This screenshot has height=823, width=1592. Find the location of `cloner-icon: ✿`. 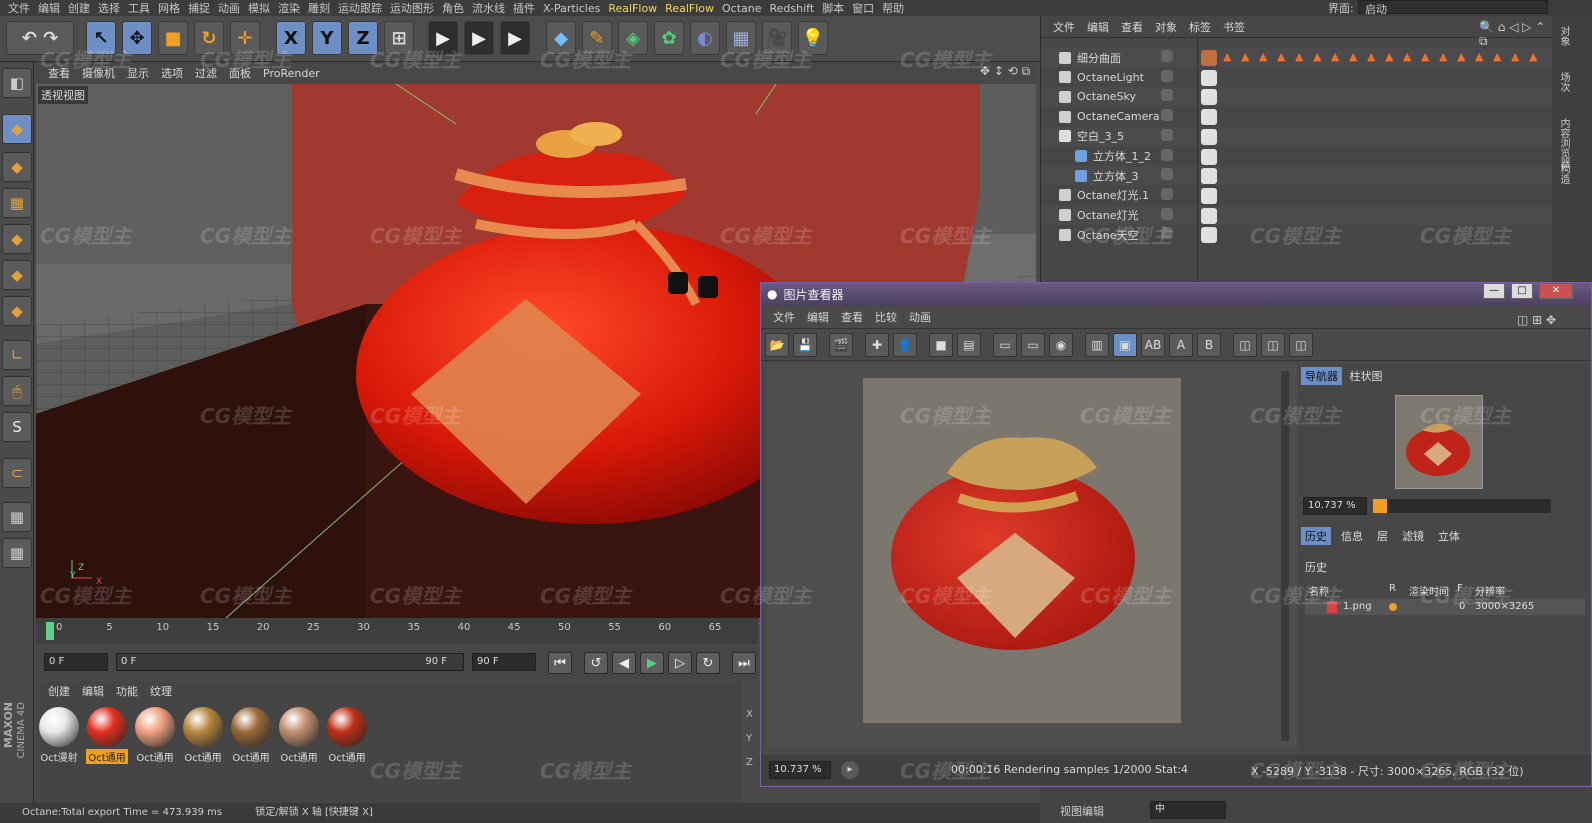

cloner-icon: ✿ is located at coordinates (669, 38).